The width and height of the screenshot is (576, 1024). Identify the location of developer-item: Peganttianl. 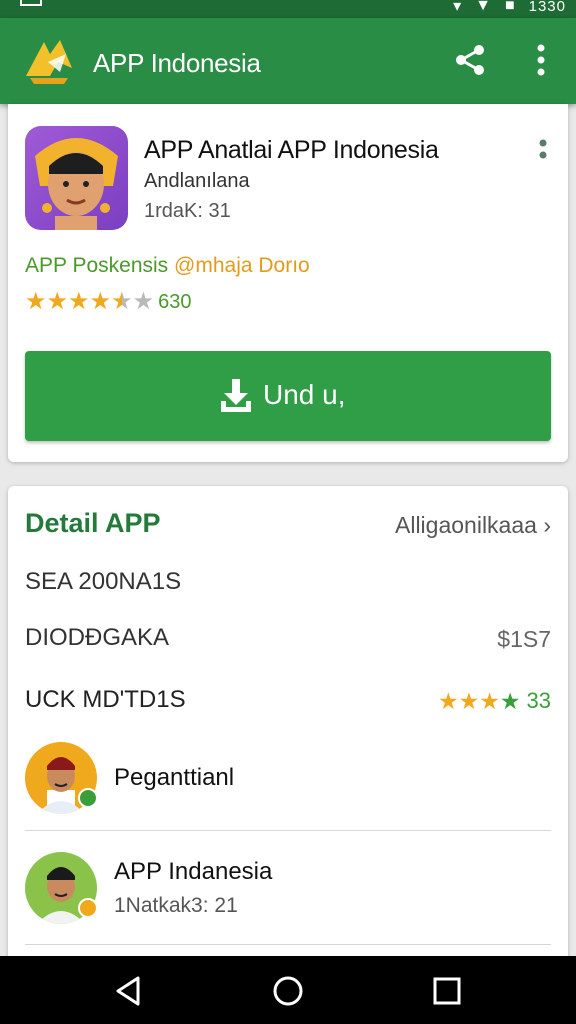
(288, 793).